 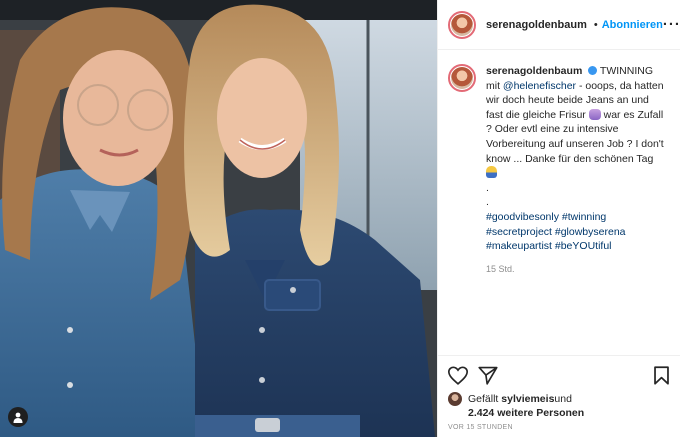 What do you see at coordinates (539, 86) in the screenshot?
I see `mention-link: @helenefischer` at bounding box center [539, 86].